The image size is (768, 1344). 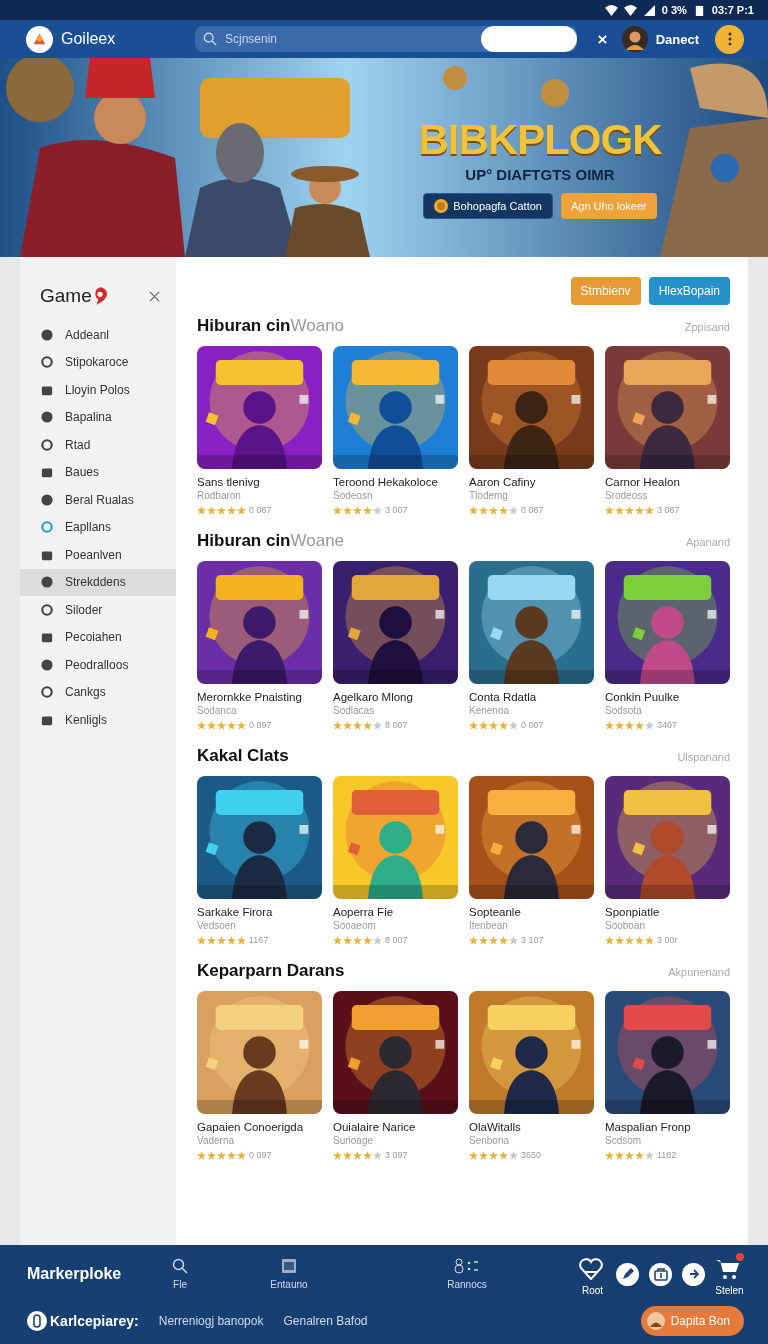 I want to click on sidebar-item: Lloyin Polos, so click(x=98, y=390).